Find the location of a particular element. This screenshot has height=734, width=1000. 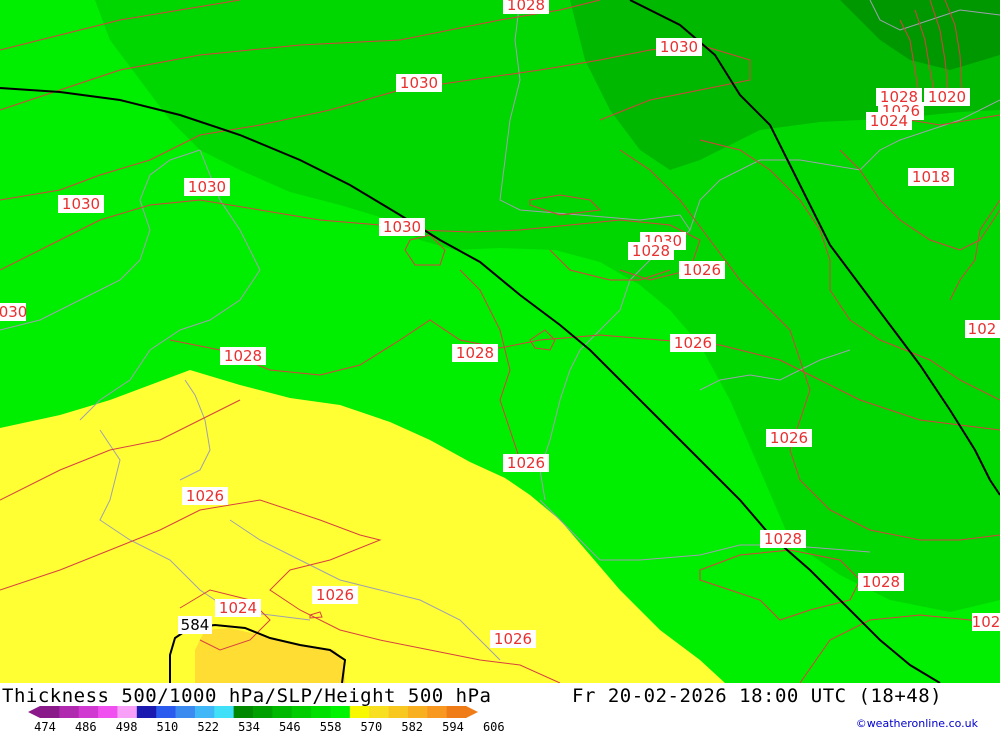

isobar-label: 030 is located at coordinates (13, 312).